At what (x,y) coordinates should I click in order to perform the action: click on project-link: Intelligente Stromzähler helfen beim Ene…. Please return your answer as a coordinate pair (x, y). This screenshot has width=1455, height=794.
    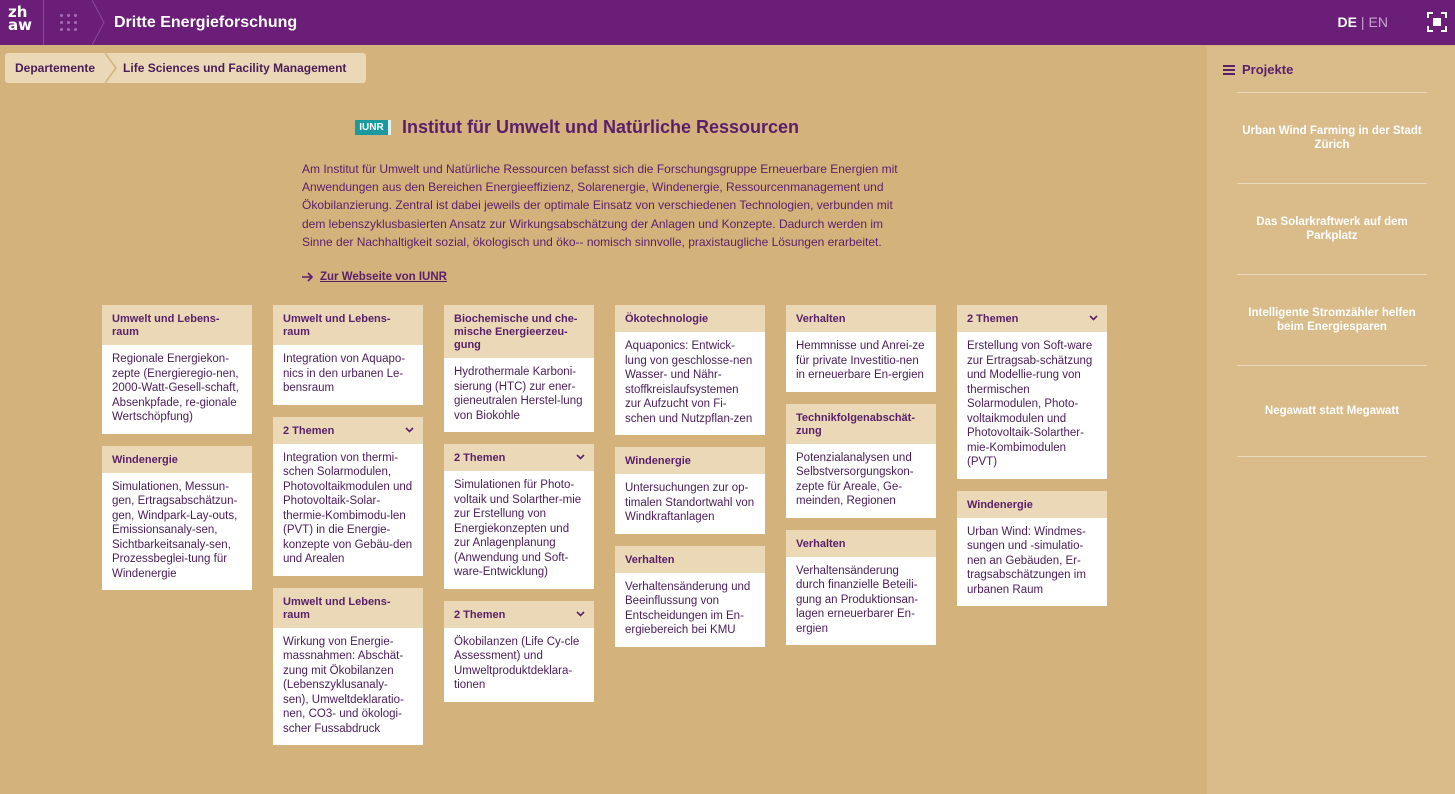
    Looking at the image, I should click on (1332, 319).